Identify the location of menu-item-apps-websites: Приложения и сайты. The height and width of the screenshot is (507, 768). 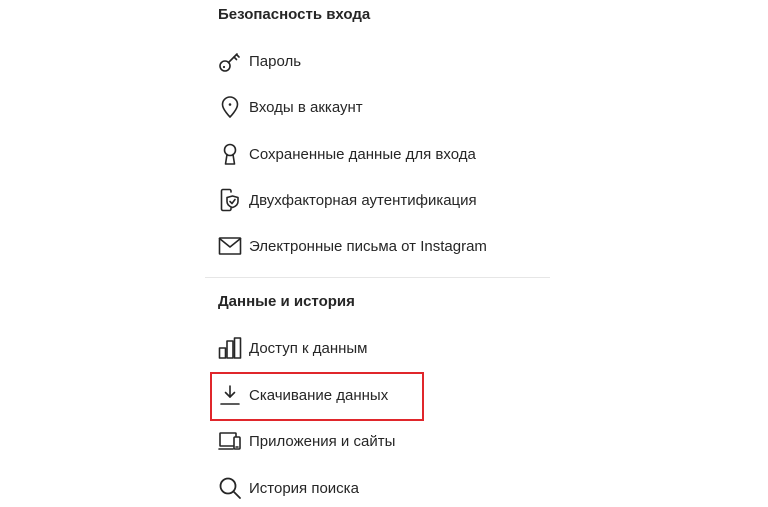
(382, 441).